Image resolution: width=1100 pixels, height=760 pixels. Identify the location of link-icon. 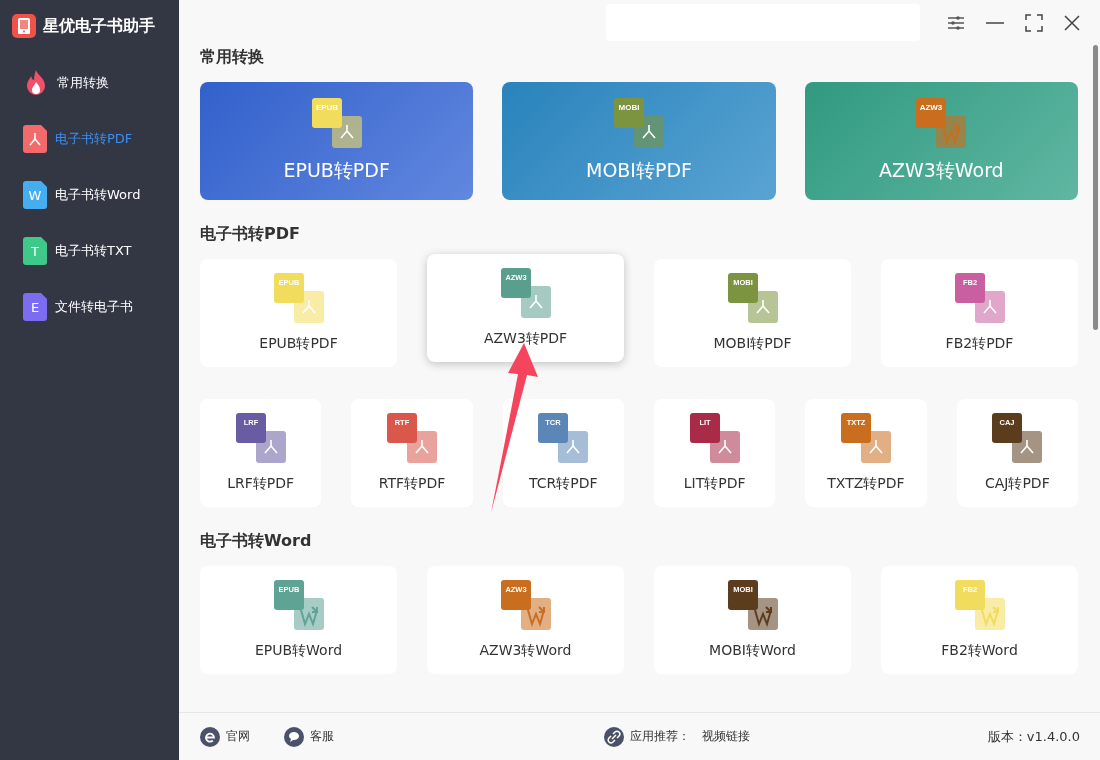
(614, 736).